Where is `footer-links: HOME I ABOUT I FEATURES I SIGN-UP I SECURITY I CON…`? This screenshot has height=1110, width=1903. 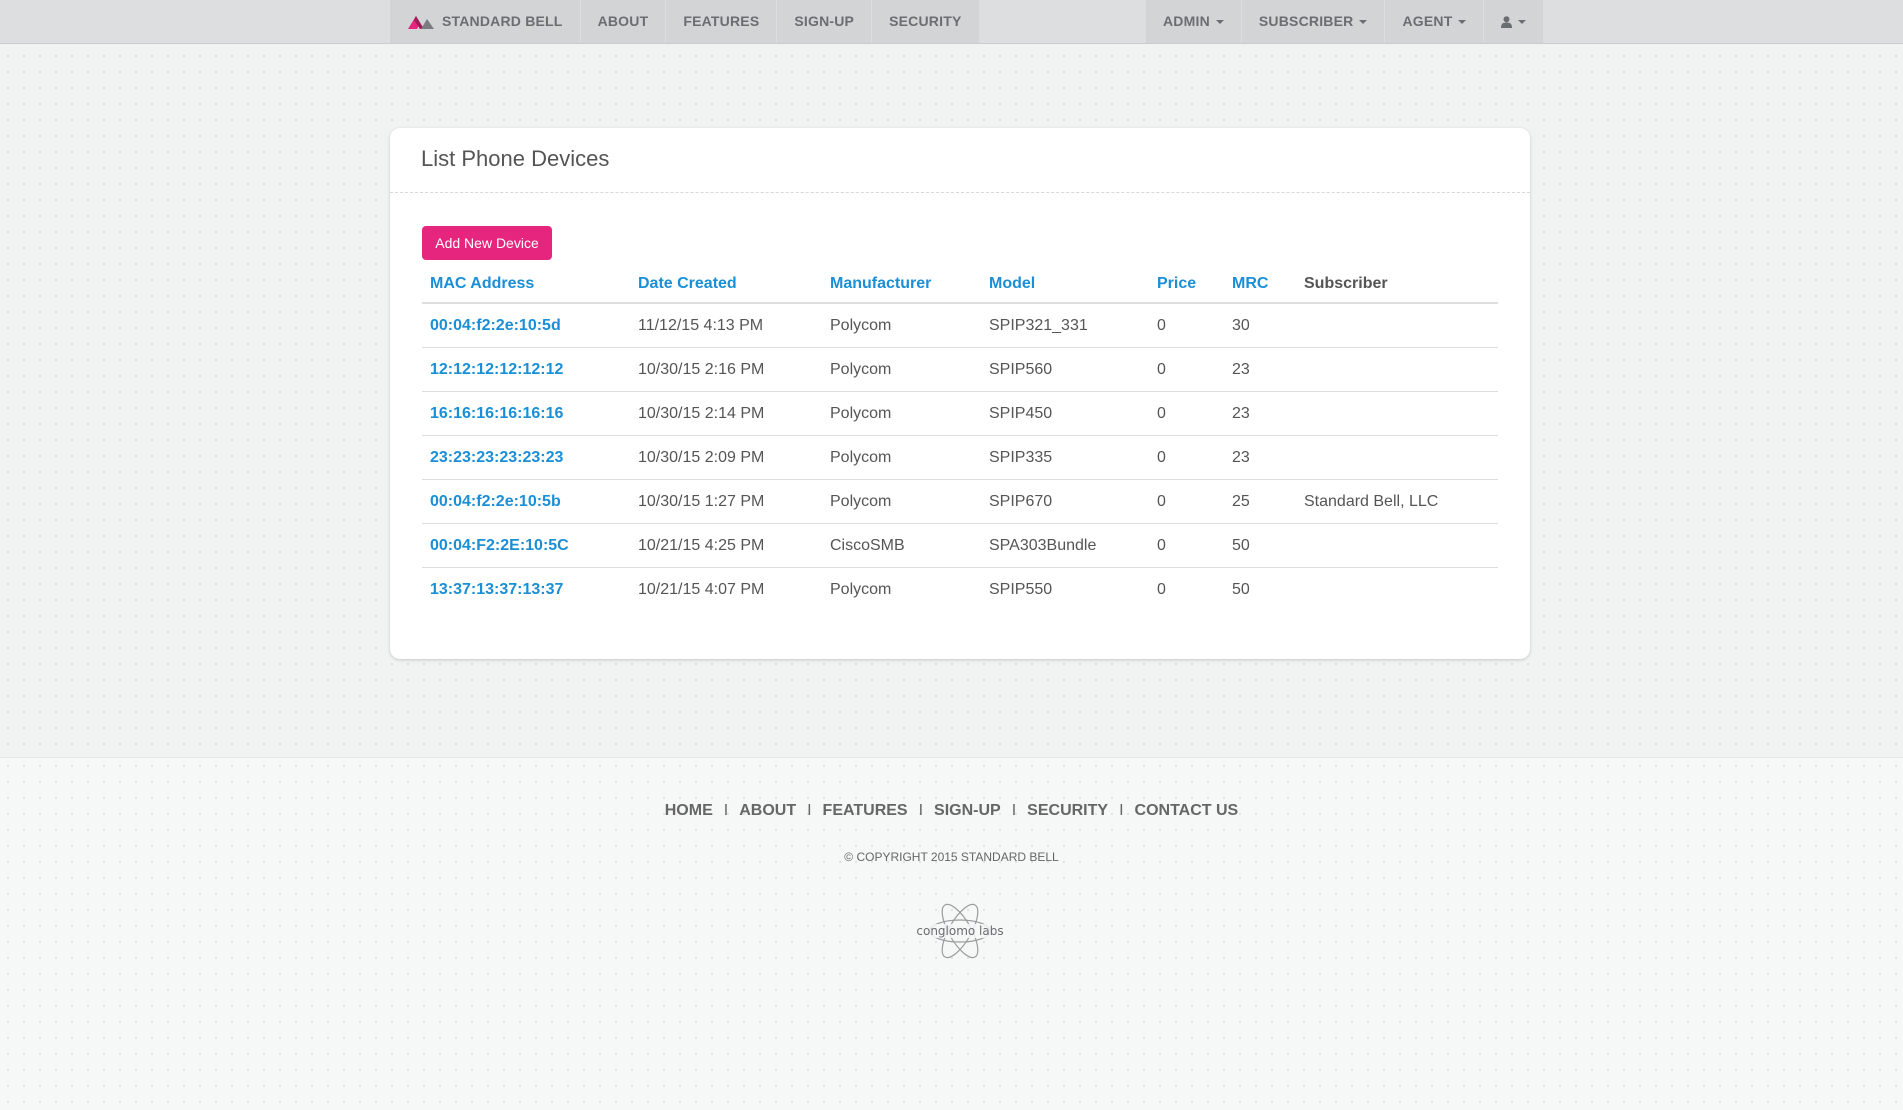
footer-links: HOME I ABOUT I FEATURES I SIGN-UP I SECURITY I CON… is located at coordinates (951, 811).